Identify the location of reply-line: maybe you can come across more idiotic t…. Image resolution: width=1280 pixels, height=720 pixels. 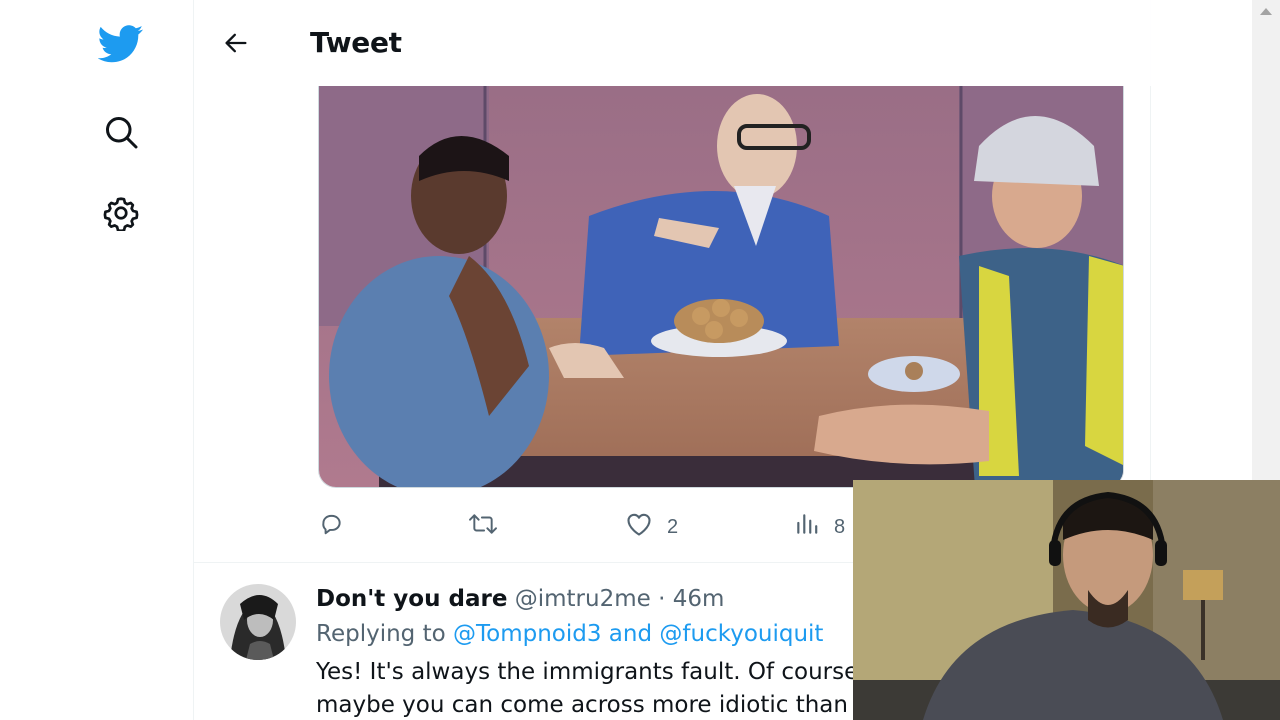
(586, 705).